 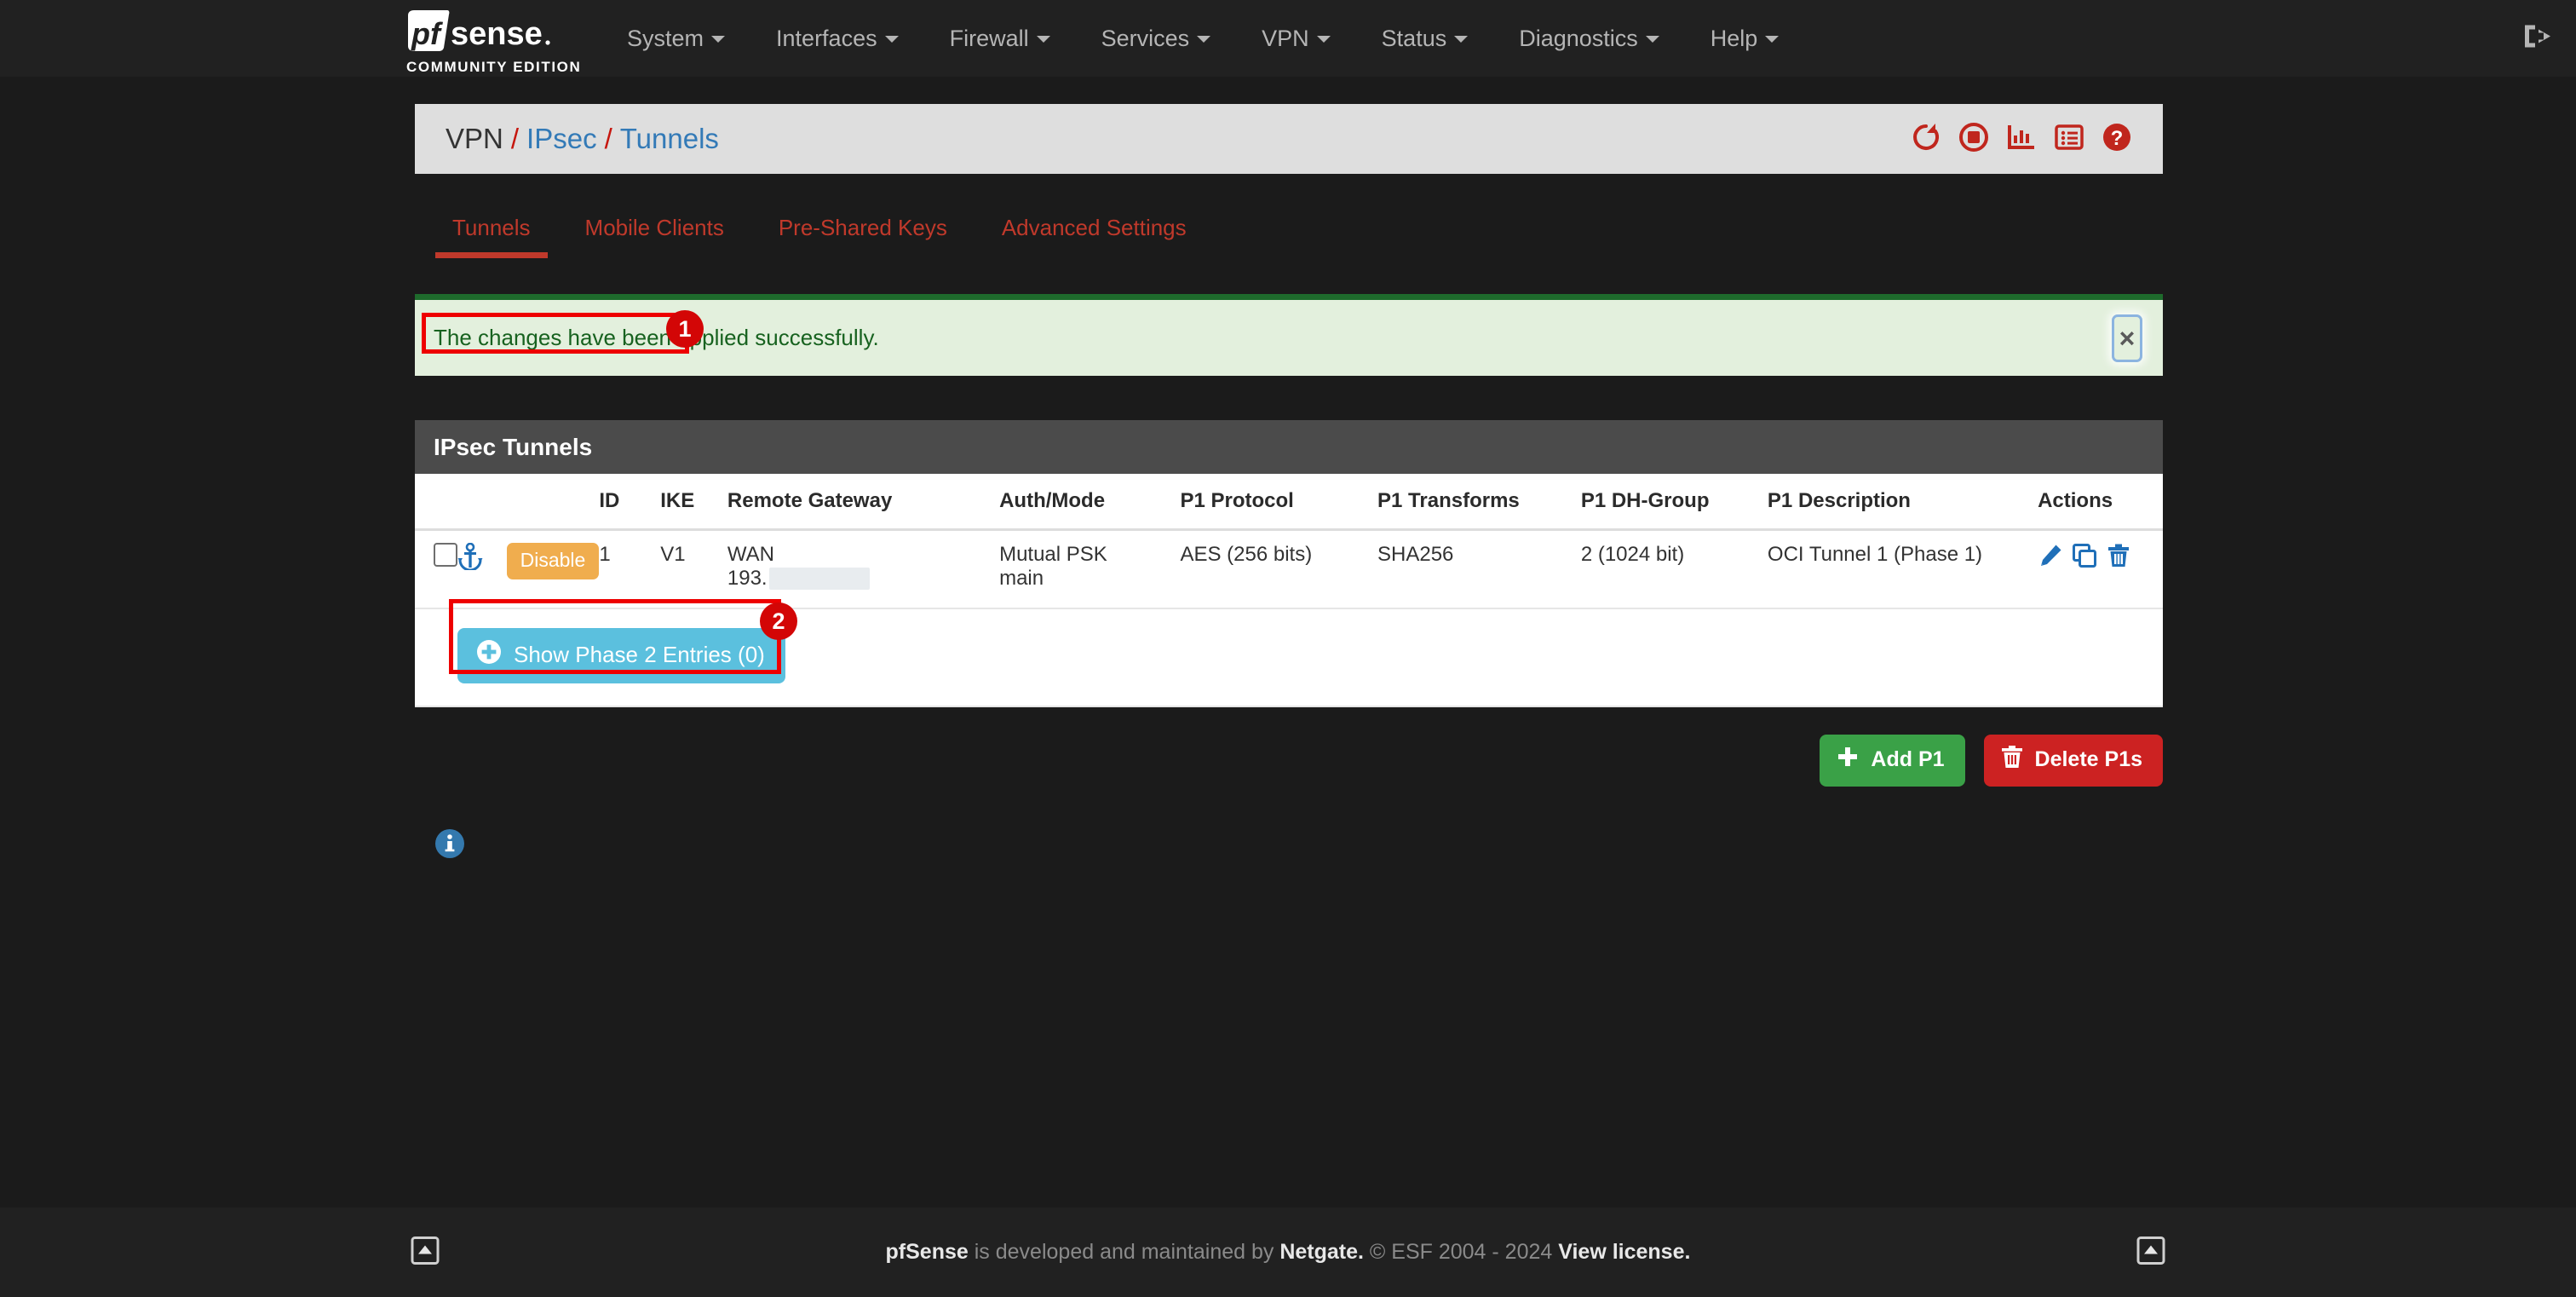 I want to click on disable-tunnel-button: Disable, so click(x=553, y=561).